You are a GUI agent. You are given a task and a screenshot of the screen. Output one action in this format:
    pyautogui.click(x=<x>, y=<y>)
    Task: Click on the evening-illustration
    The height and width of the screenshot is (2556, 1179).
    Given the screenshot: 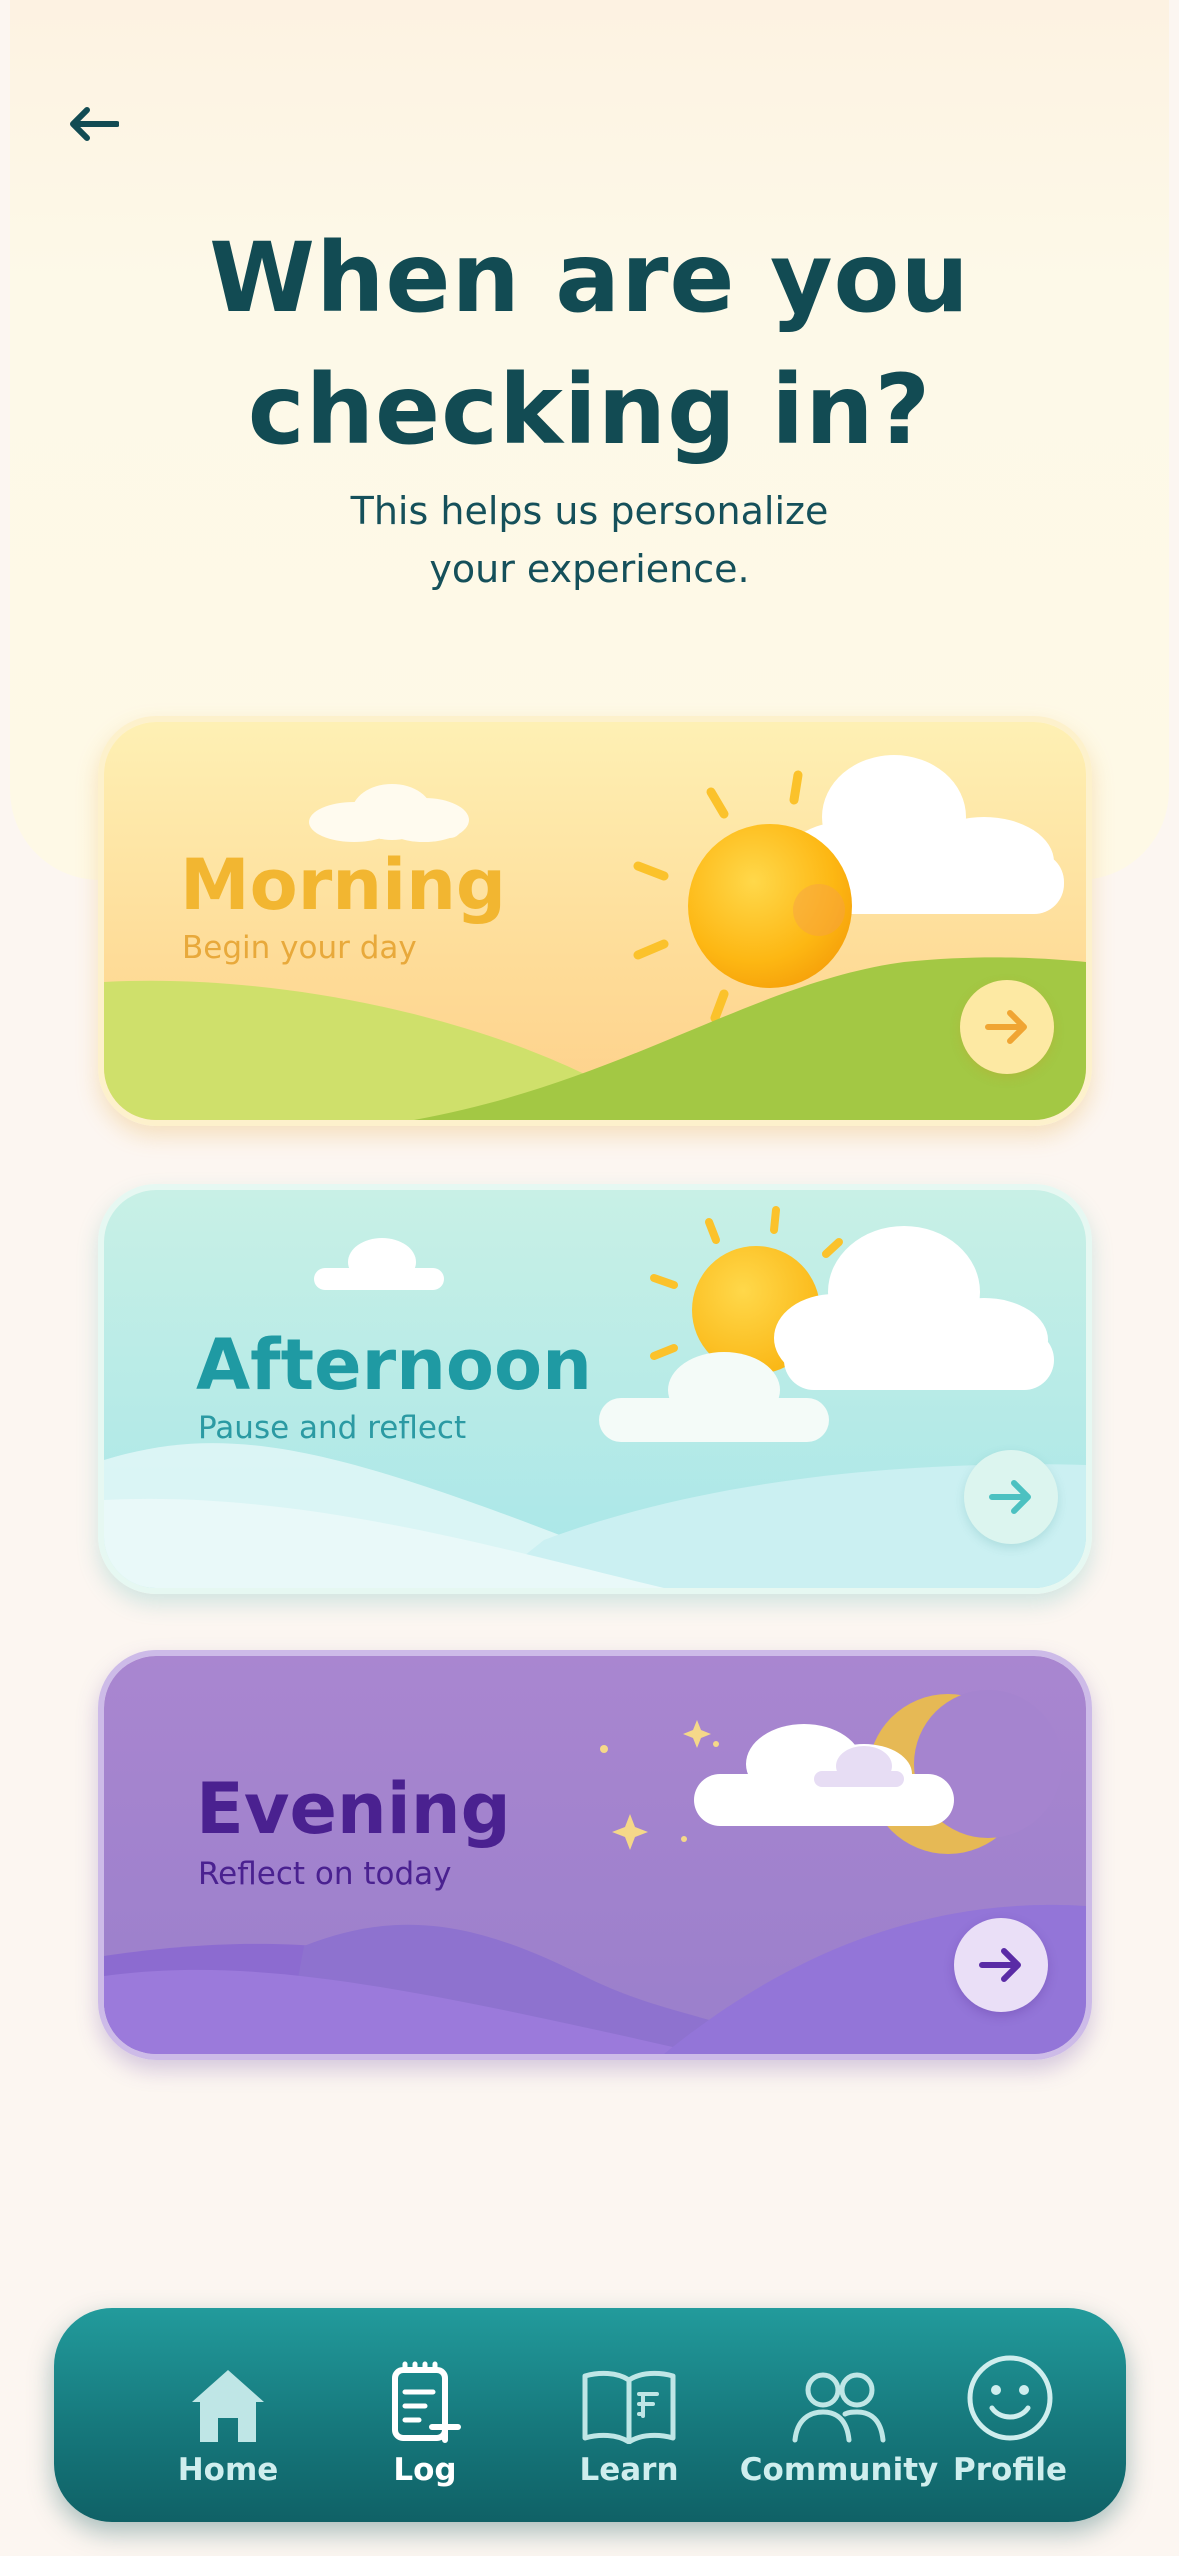 What is the action you would take?
    pyautogui.click(x=595, y=1855)
    